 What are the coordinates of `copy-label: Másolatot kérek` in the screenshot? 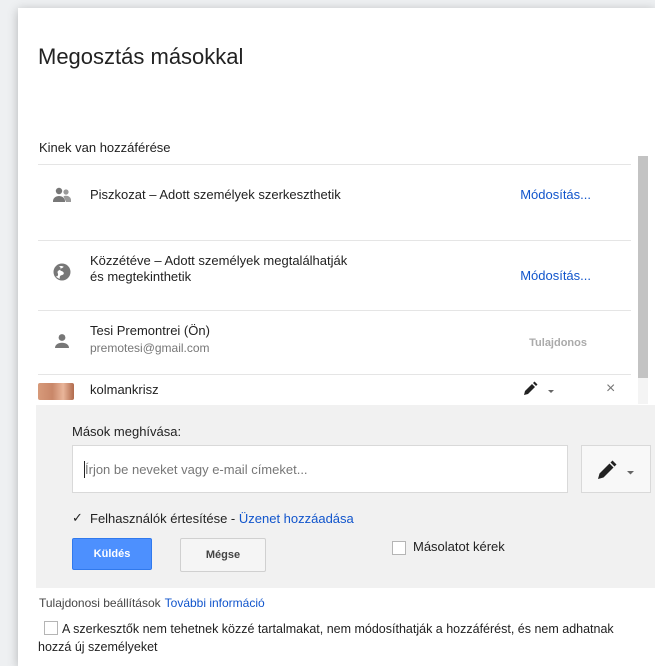 It's located at (459, 546).